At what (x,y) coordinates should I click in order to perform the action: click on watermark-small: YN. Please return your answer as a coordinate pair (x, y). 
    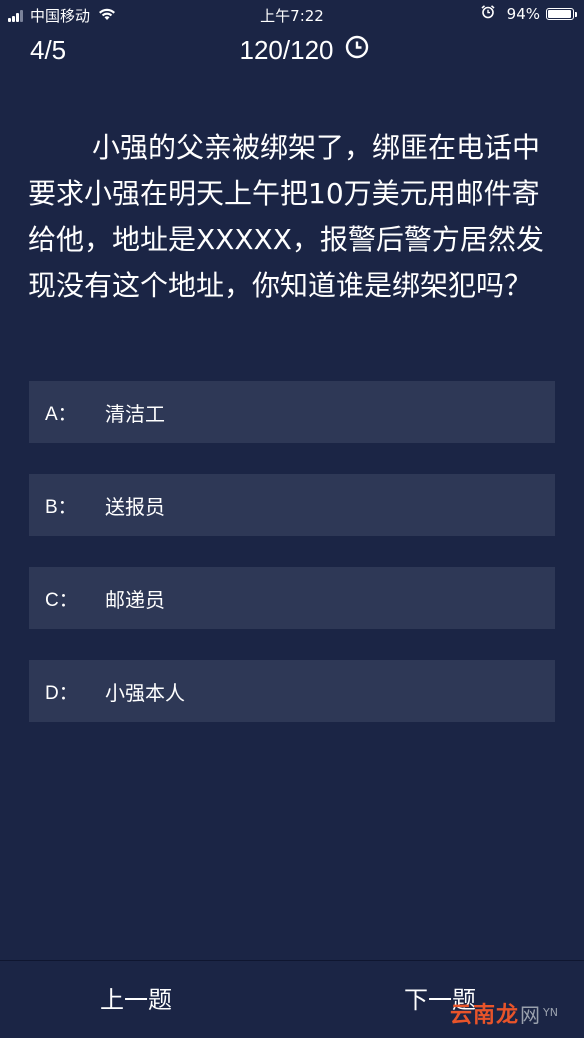
    Looking at the image, I should click on (550, 1012).